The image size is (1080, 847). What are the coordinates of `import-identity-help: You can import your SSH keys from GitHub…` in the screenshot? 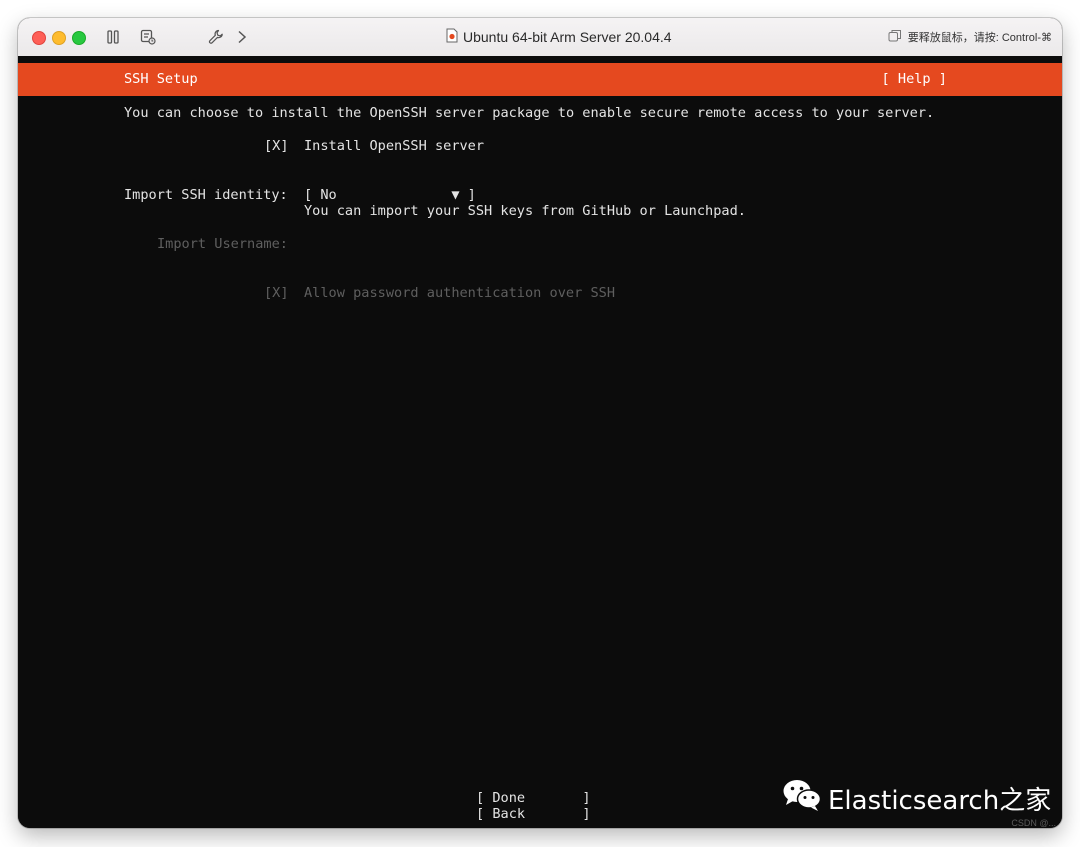 It's located at (525, 211).